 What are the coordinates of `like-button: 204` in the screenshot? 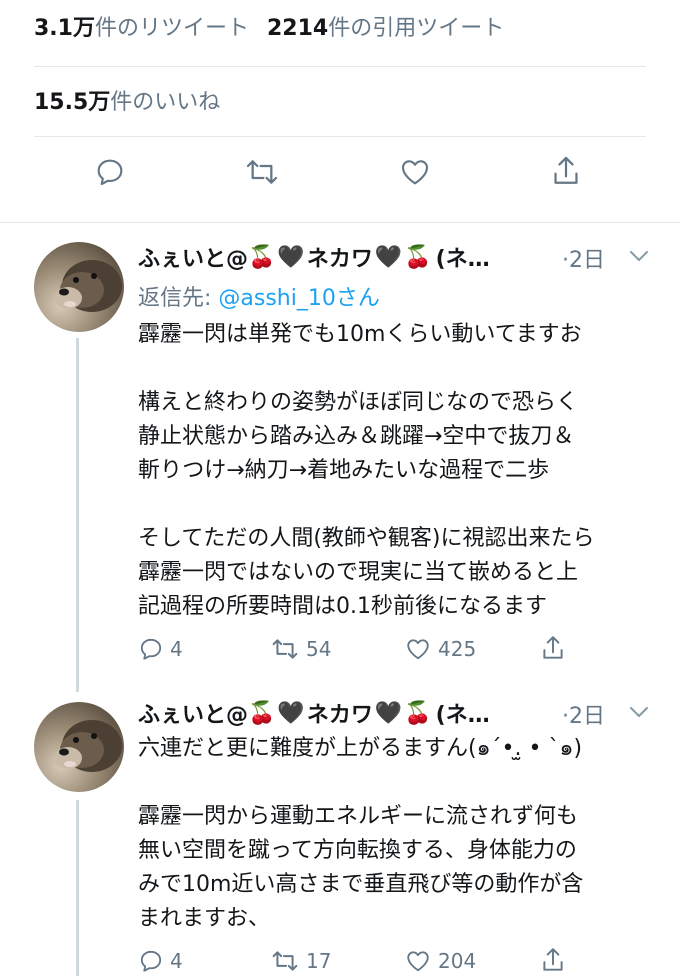 It's located at (440, 961).